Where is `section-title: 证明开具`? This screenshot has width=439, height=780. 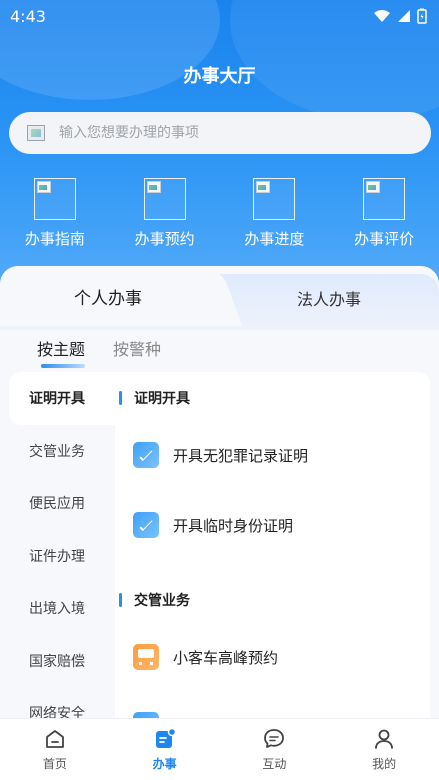
section-title: 证明开具 is located at coordinates (154, 398).